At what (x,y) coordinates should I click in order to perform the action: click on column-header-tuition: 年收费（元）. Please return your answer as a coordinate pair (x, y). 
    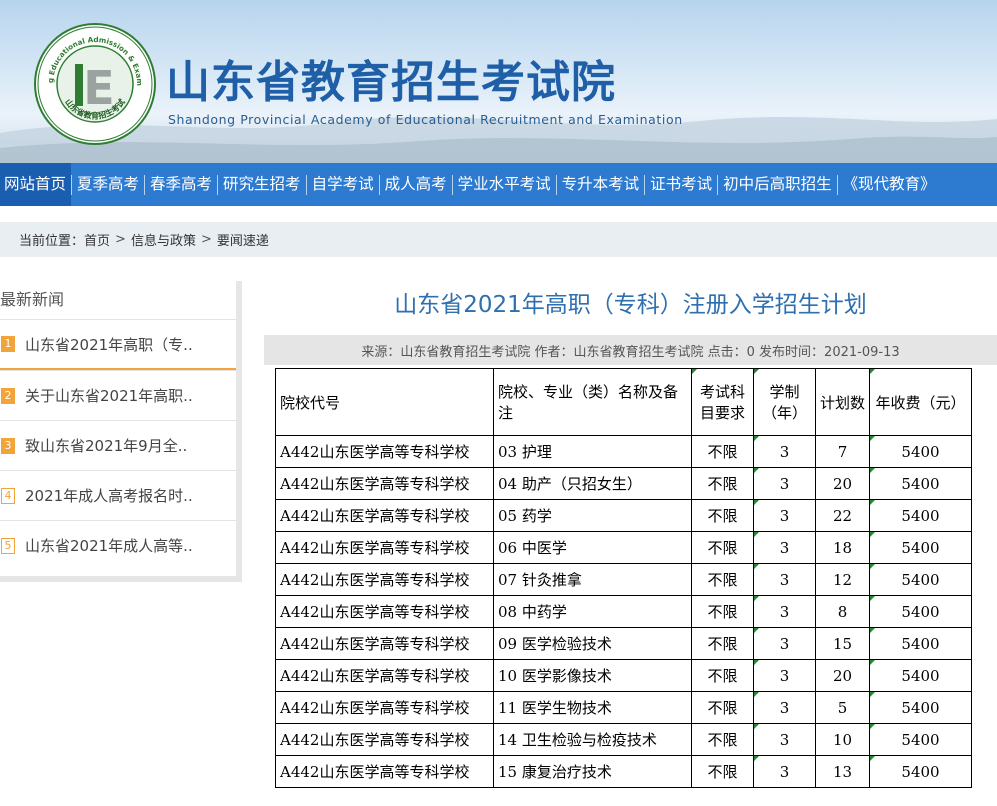
    Looking at the image, I should click on (920, 402).